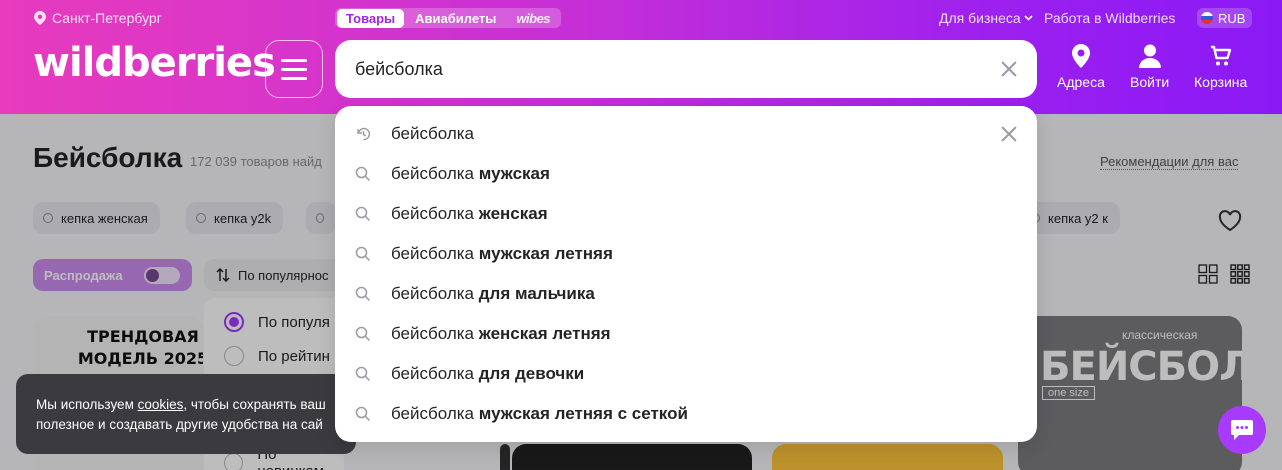 The width and height of the screenshot is (1282, 470). What do you see at coordinates (1230, 221) in the screenshot?
I see `favorite-heart-icon` at bounding box center [1230, 221].